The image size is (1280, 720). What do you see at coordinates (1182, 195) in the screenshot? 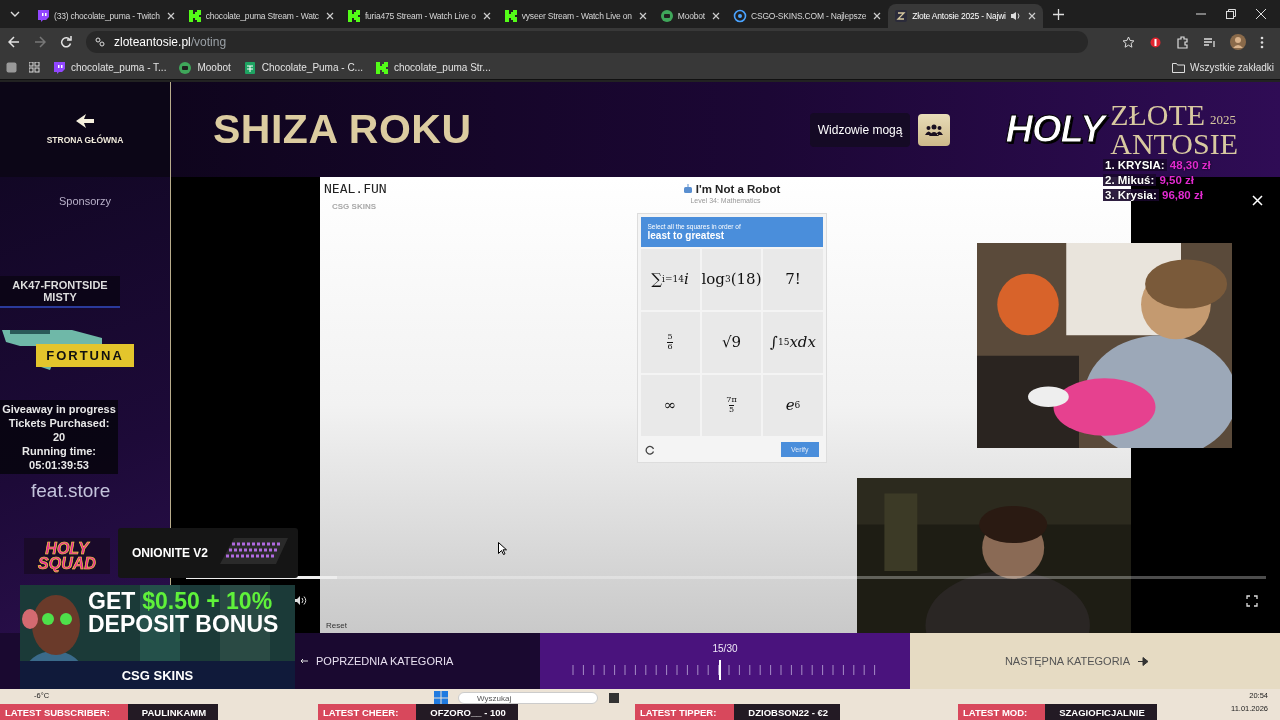
I see `leaderboard-amount: 96,80 zł` at bounding box center [1182, 195].